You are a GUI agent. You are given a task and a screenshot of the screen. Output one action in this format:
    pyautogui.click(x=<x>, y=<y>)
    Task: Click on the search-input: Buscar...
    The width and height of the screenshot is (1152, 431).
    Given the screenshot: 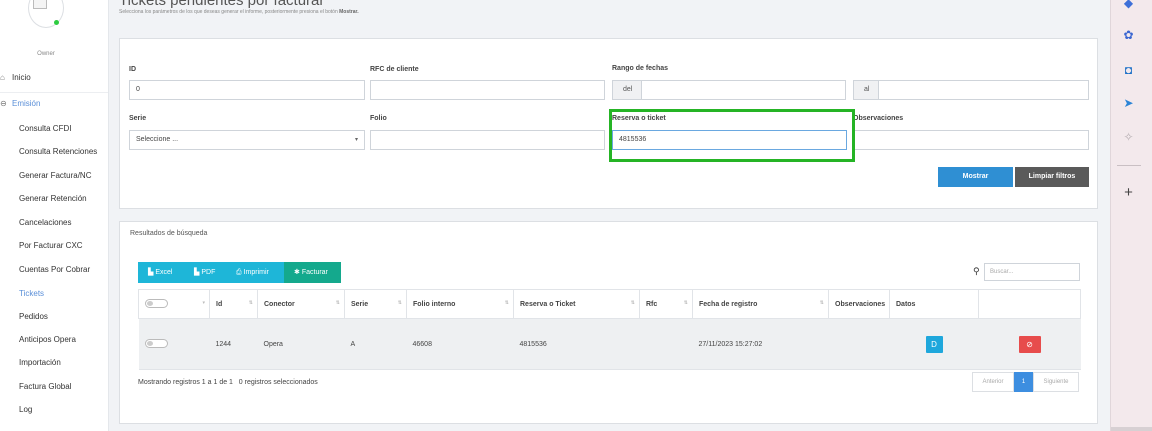 What is the action you would take?
    pyautogui.click(x=1032, y=272)
    